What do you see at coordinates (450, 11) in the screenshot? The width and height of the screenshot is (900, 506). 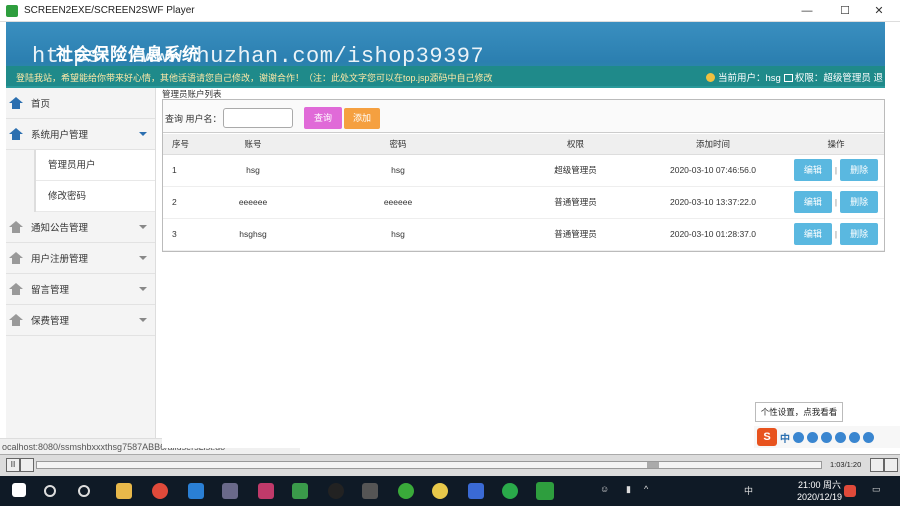 I see `player-title-bar: SCREEN2EXE/SCREEN2SWF Player — ☐ ✕` at bounding box center [450, 11].